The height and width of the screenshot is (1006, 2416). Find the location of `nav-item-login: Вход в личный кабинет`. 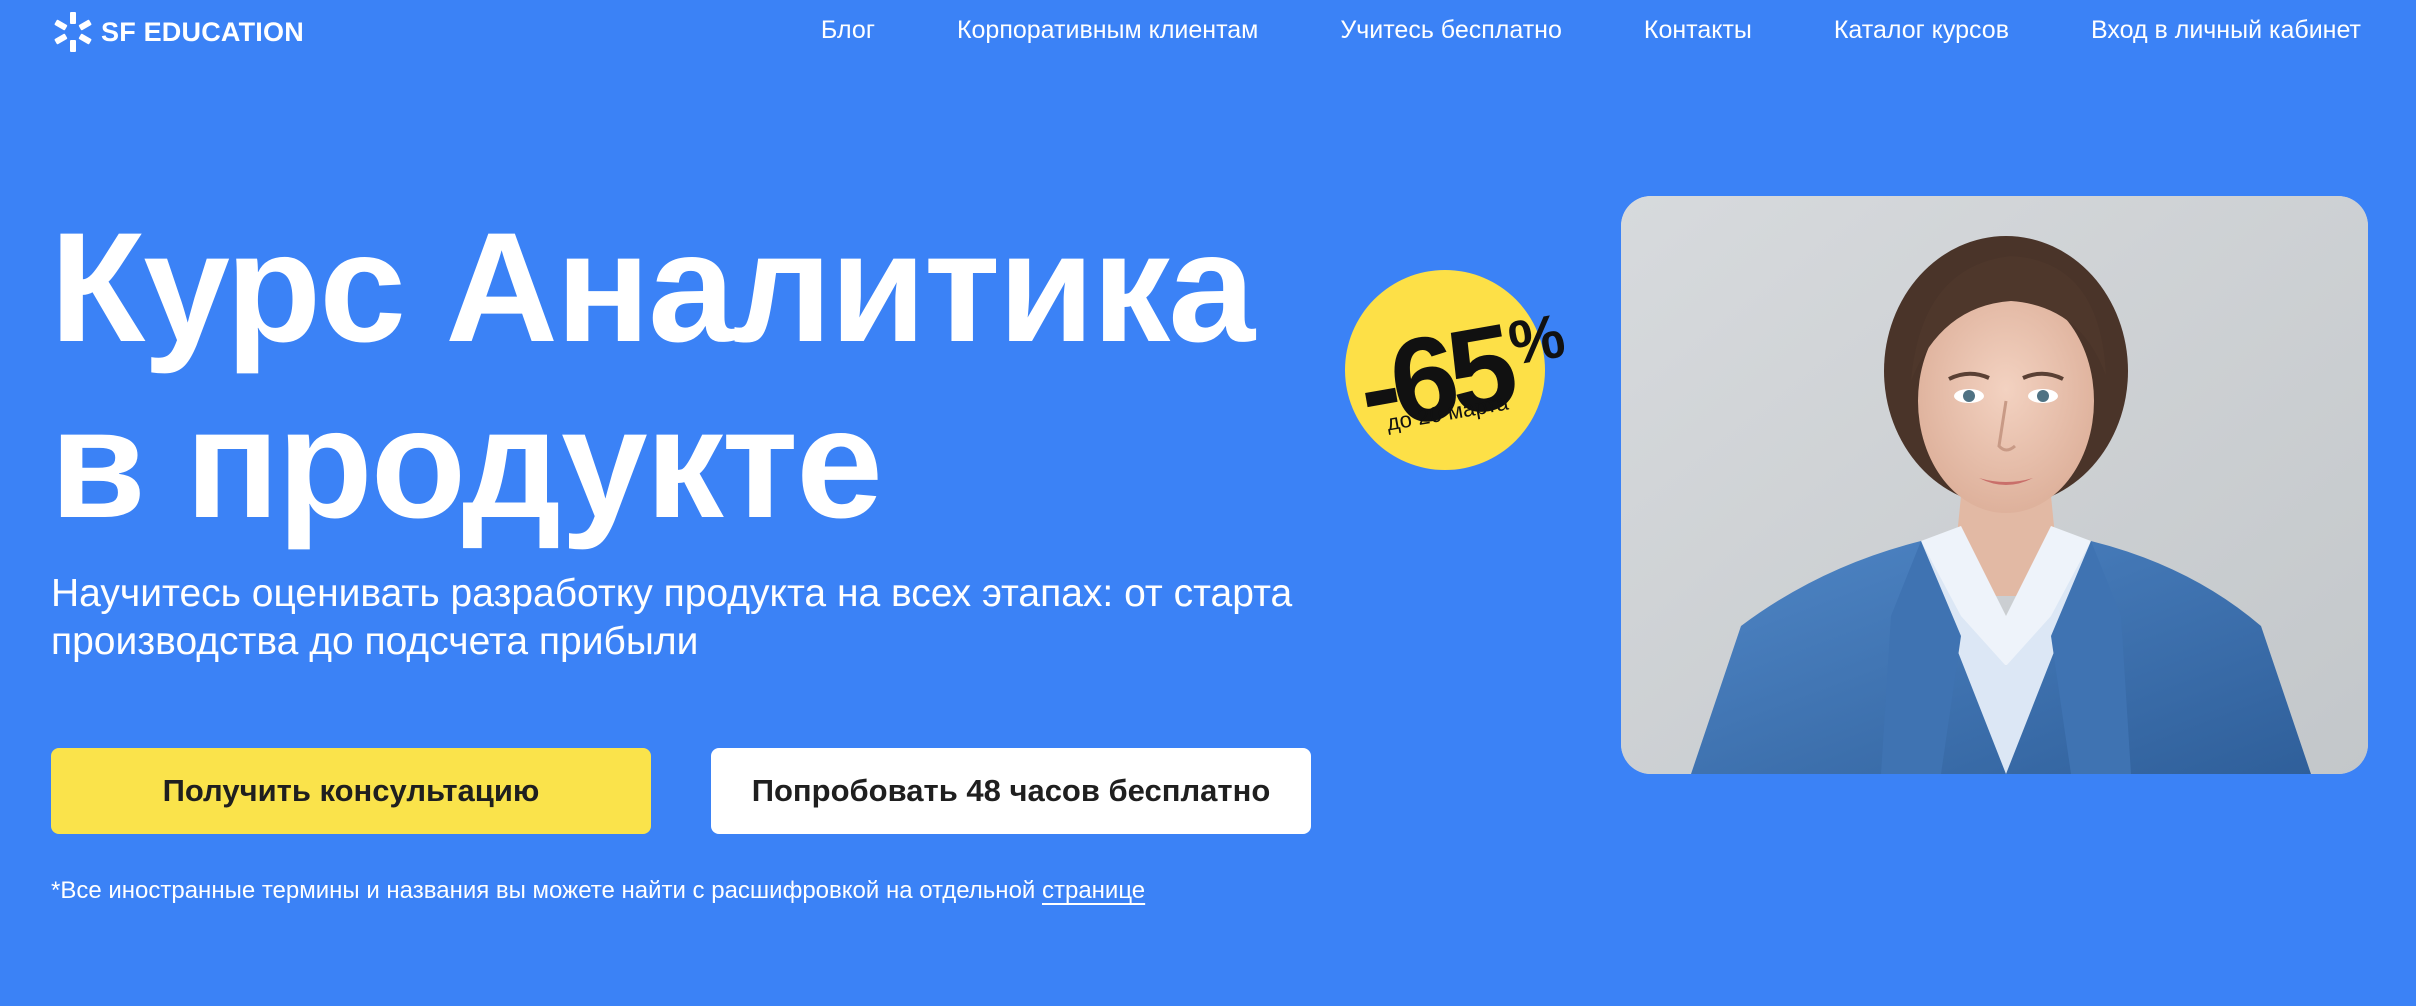

nav-item-login: Вход в личный кабинет is located at coordinates (2226, 30).